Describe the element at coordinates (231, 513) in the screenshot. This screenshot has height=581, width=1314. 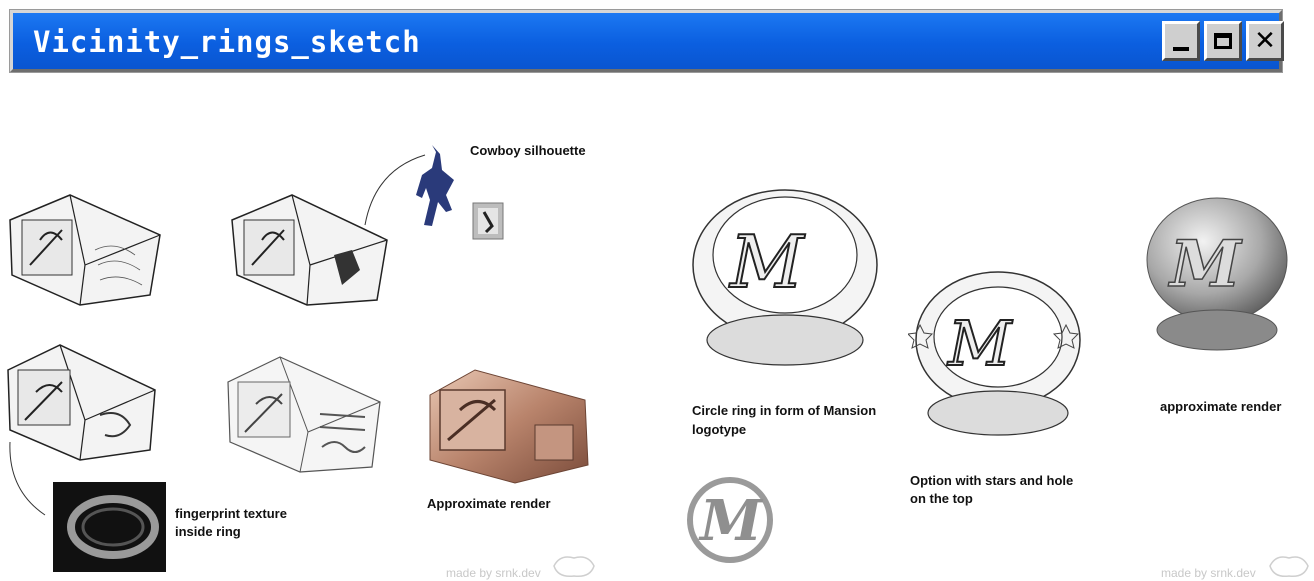
I see `fingerprint-label-line1: fingerprint texture` at that location.